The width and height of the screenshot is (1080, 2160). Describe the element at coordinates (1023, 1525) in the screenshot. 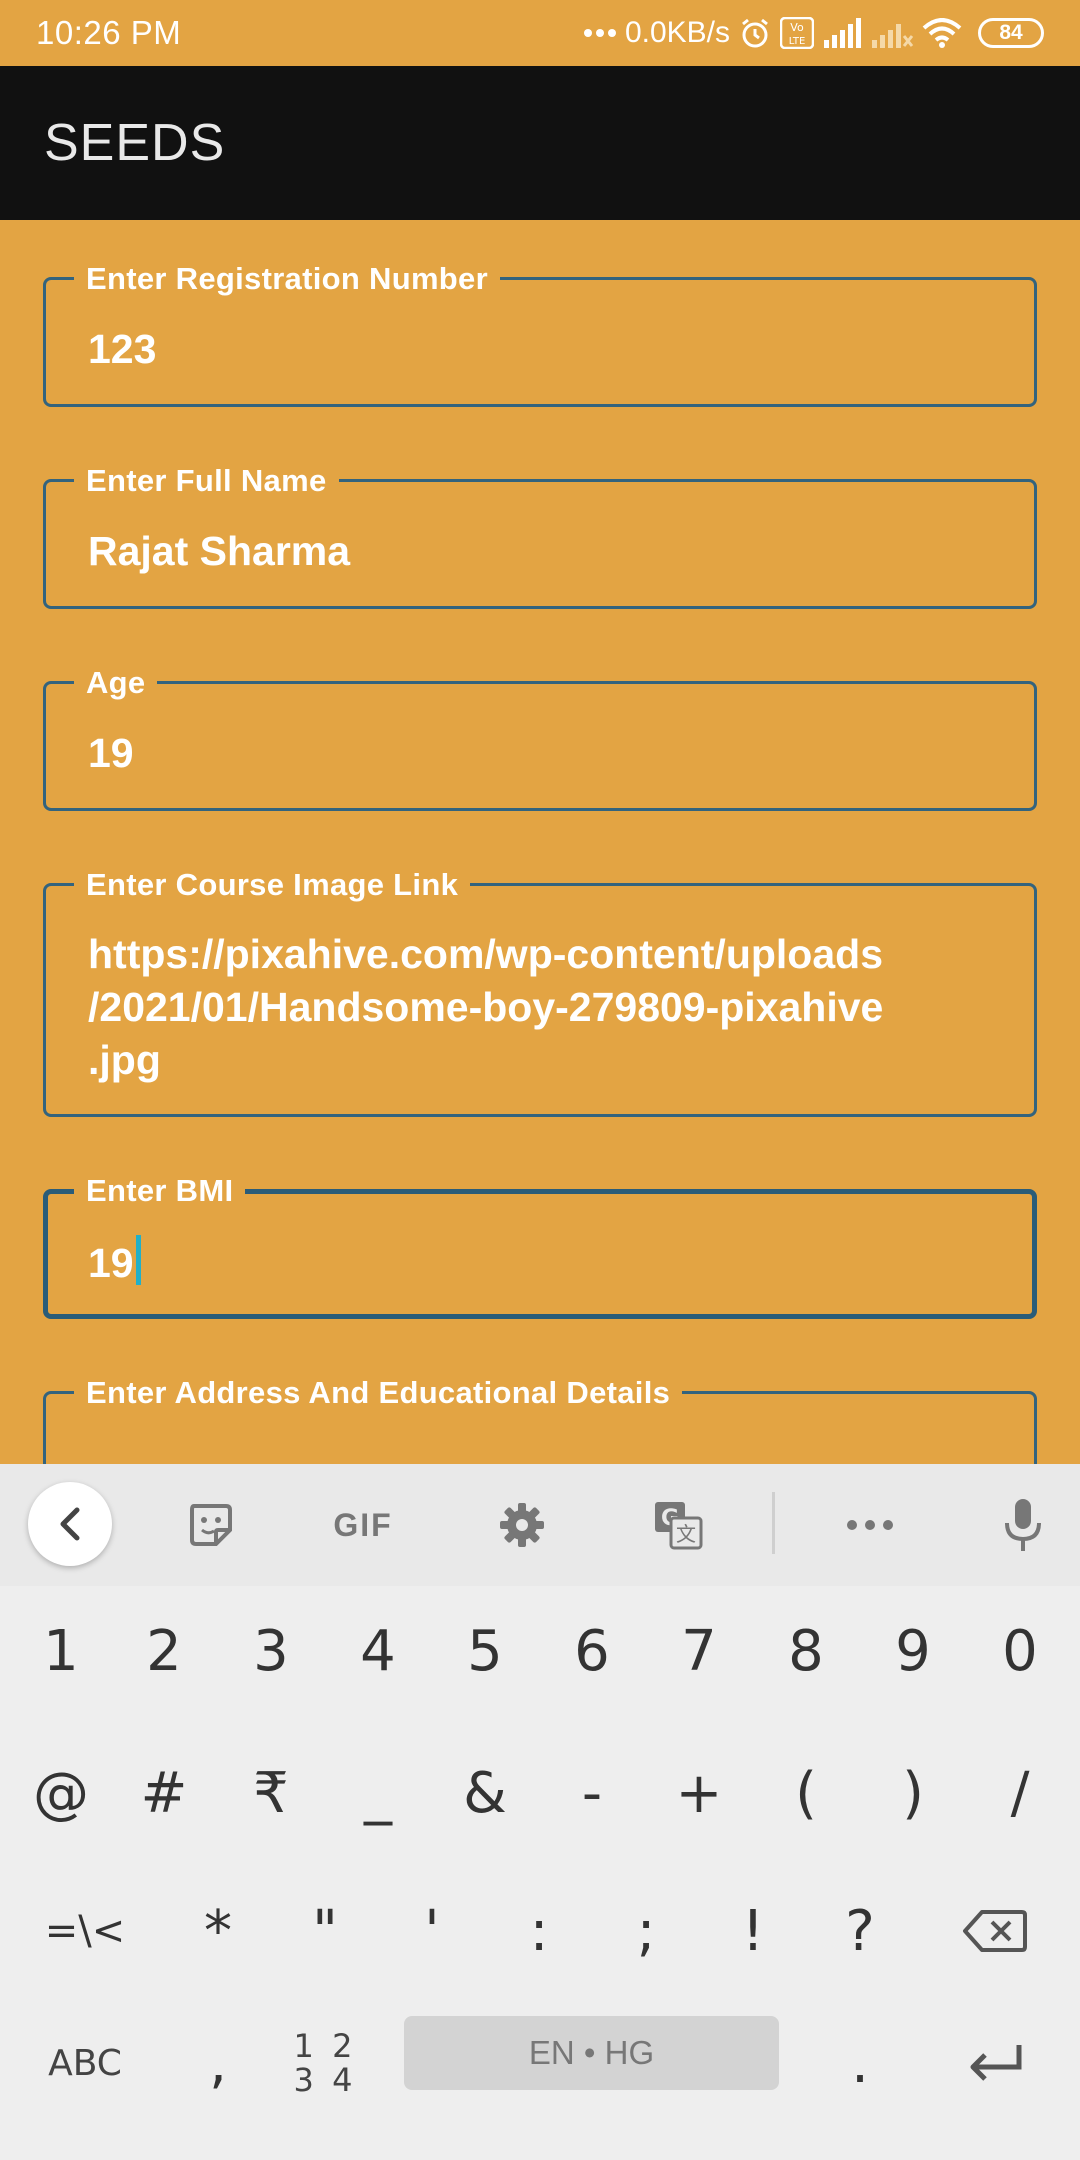

I see `mic-icon` at that location.